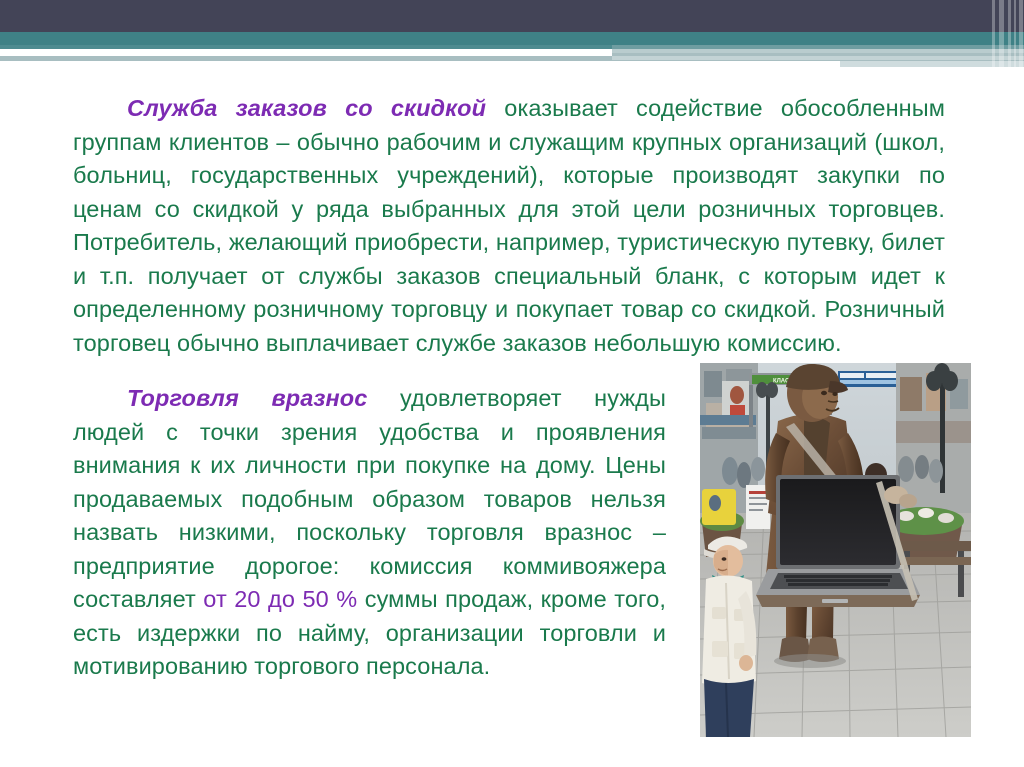  What do you see at coordinates (512, 16) in the screenshot?
I see `banner-band-dark` at bounding box center [512, 16].